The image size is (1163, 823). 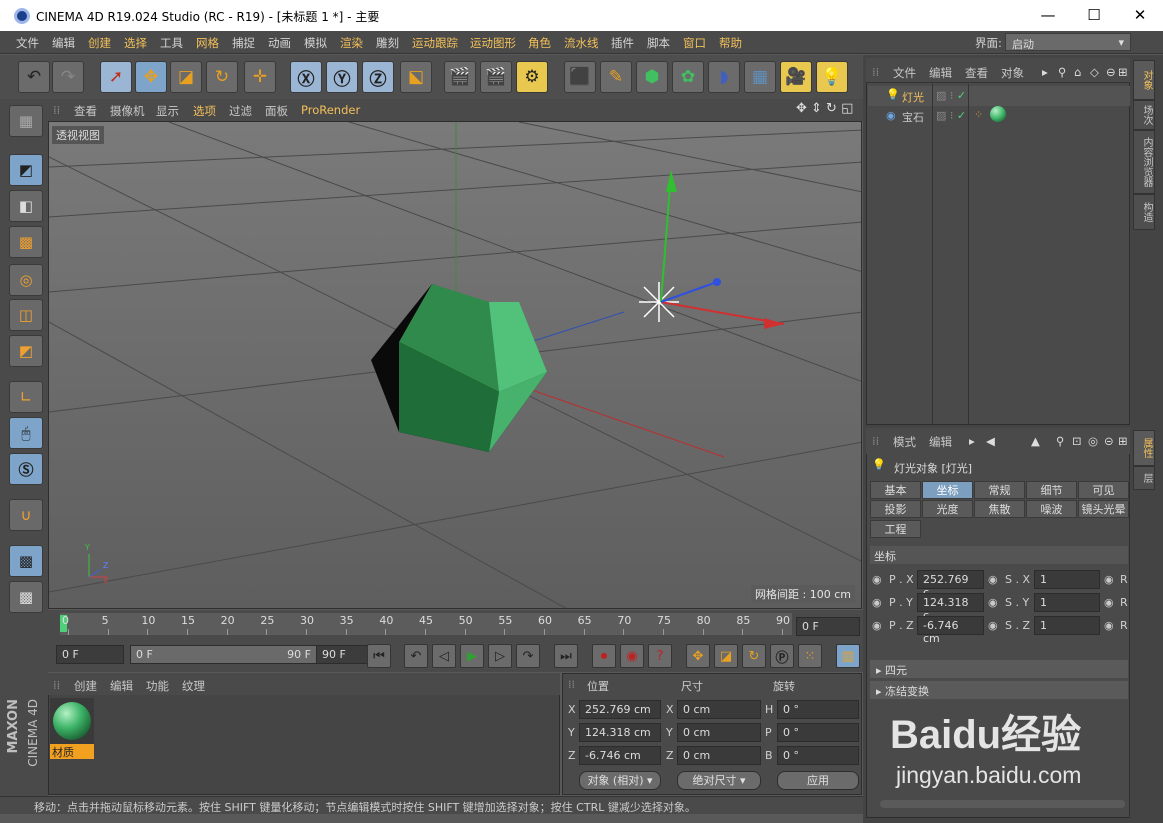 What do you see at coordinates (472, 656) in the screenshot?
I see `play-icon: ▶` at bounding box center [472, 656].